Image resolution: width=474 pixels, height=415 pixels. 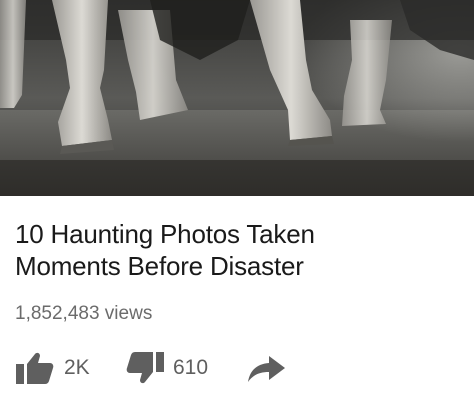 What do you see at coordinates (77, 367) in the screenshot?
I see `like-count: 2K` at bounding box center [77, 367].